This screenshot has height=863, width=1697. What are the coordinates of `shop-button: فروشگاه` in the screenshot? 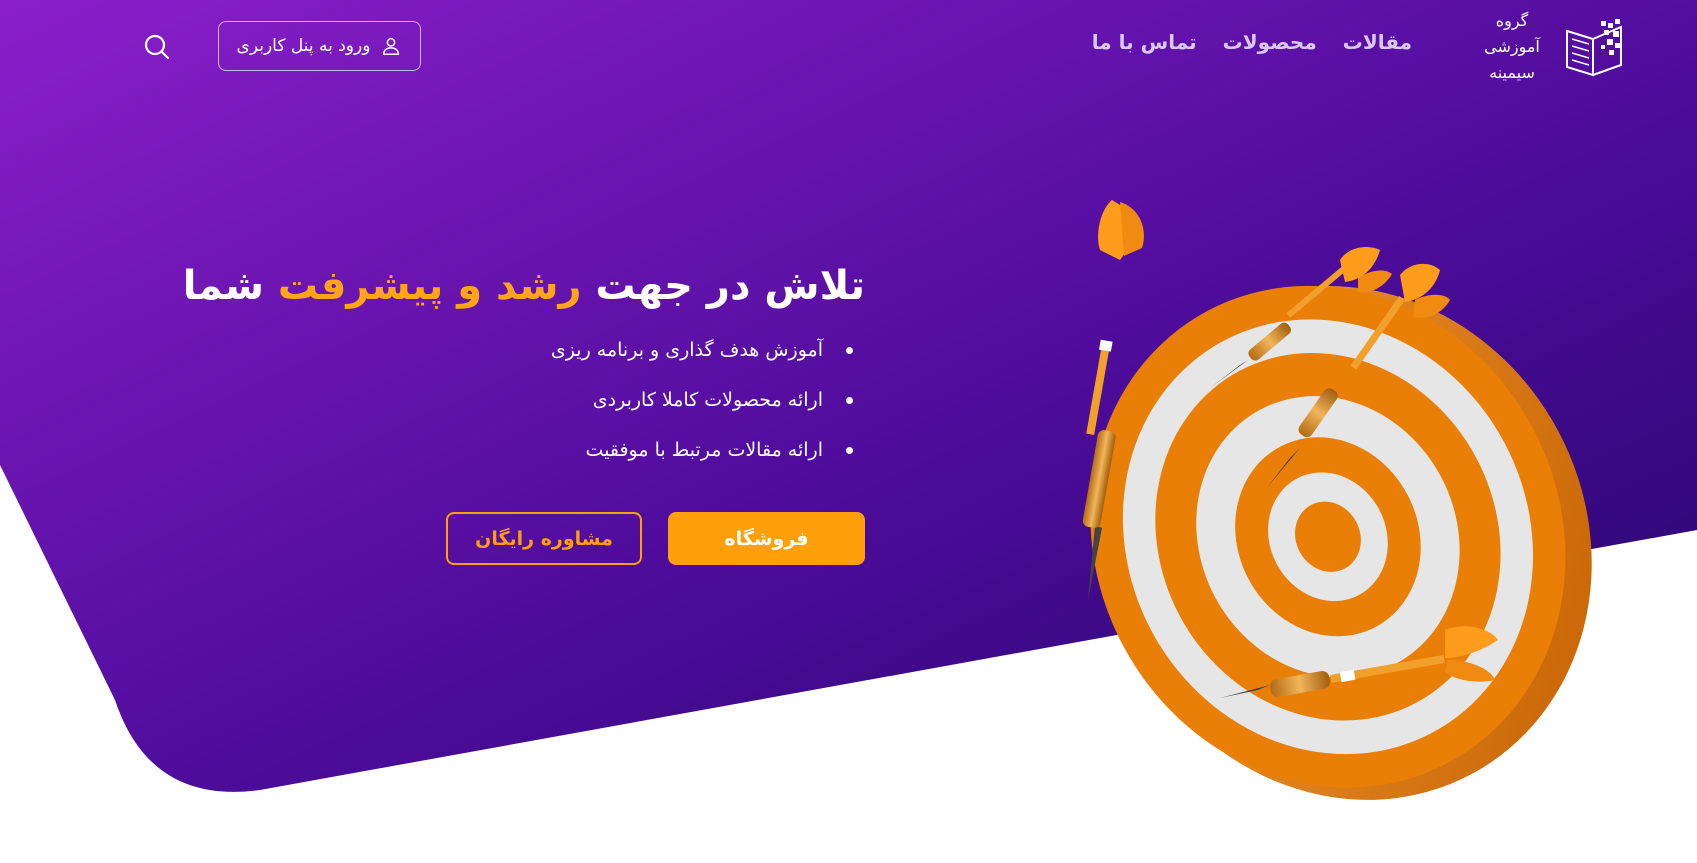 It's located at (766, 538).